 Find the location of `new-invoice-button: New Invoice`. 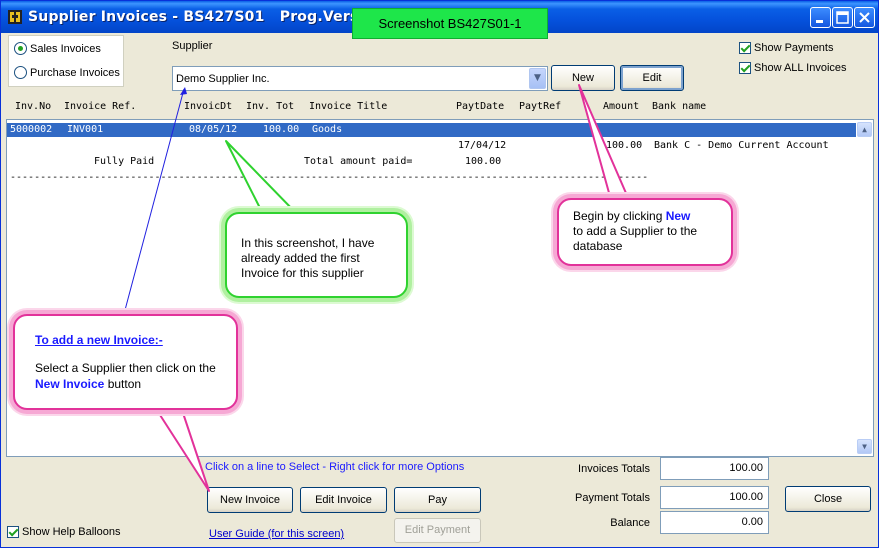

new-invoice-button: New Invoice is located at coordinates (250, 500).